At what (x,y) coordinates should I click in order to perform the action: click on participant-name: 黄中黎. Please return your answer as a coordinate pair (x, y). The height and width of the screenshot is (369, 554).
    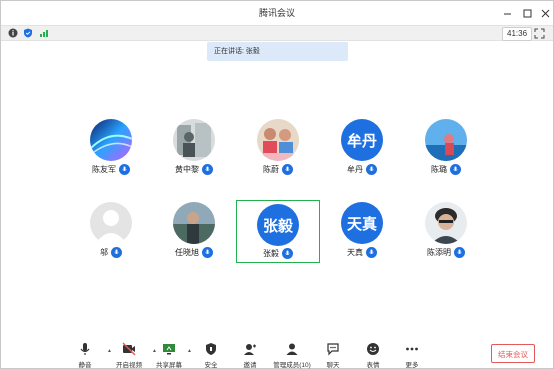
    Looking at the image, I should click on (187, 169).